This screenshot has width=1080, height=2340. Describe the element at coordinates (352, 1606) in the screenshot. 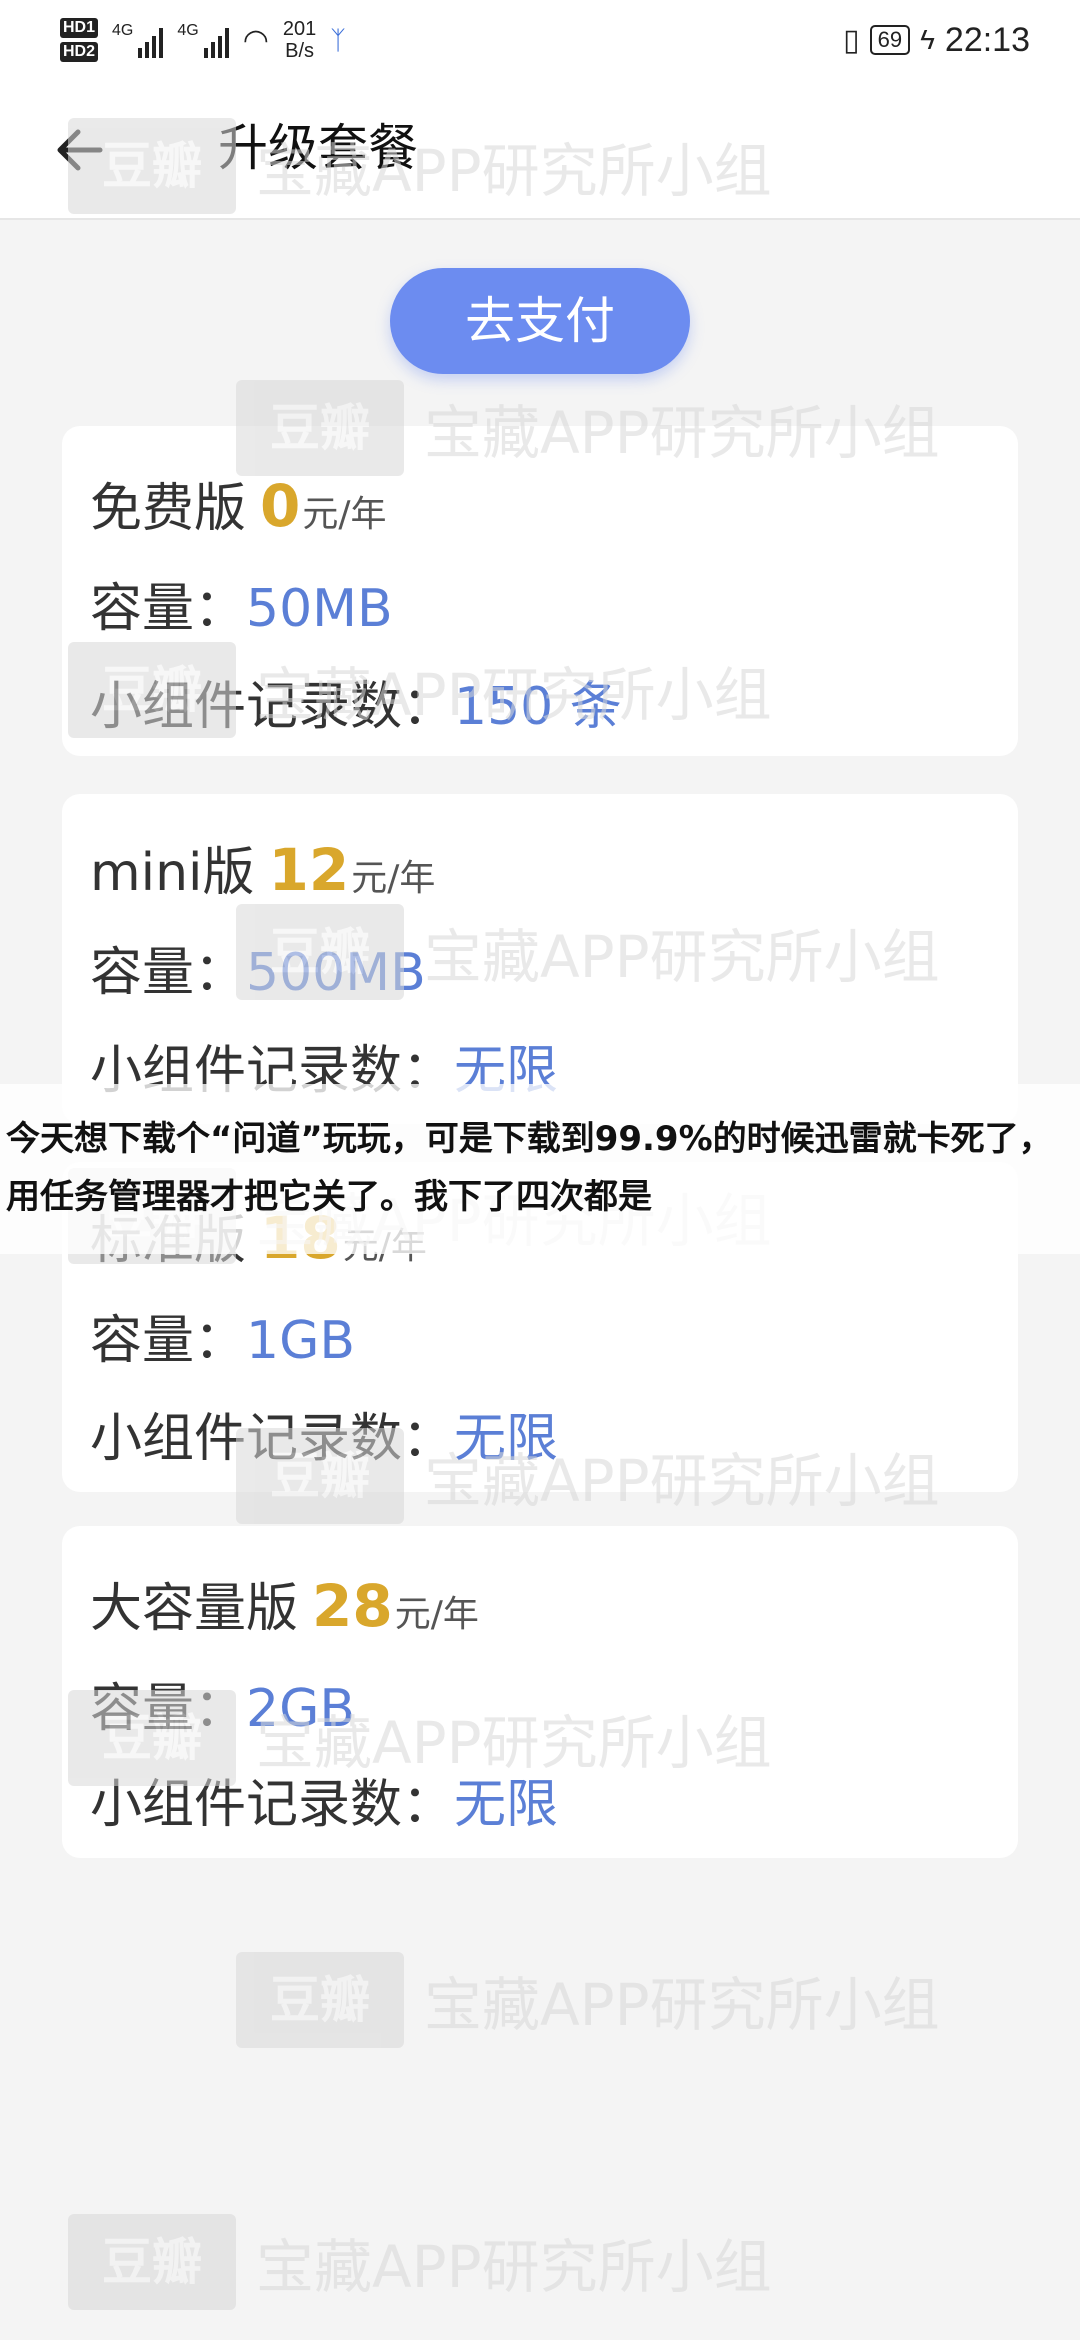

I see `plan-price: 28` at that location.